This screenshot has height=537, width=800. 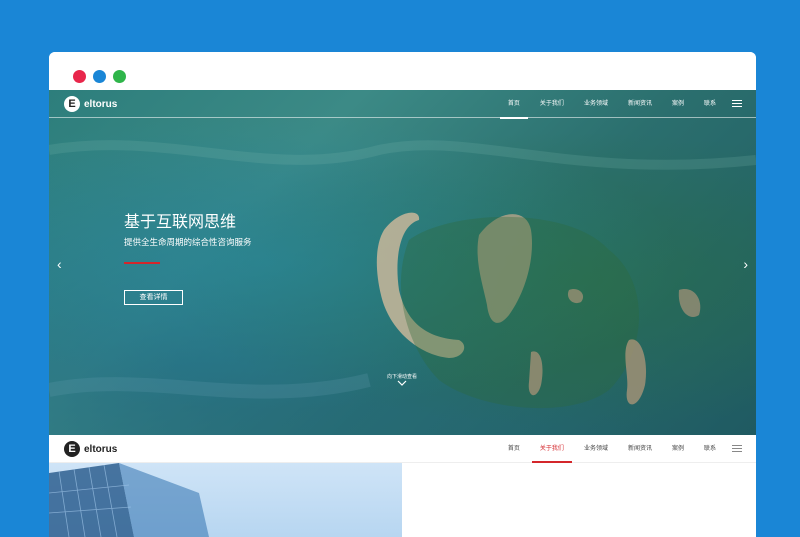 What do you see at coordinates (402, 104) in the screenshot?
I see `hero-top-nav: E eltorus 首页 关于我们 业务领域 新闻资讯 案例 联系` at bounding box center [402, 104].